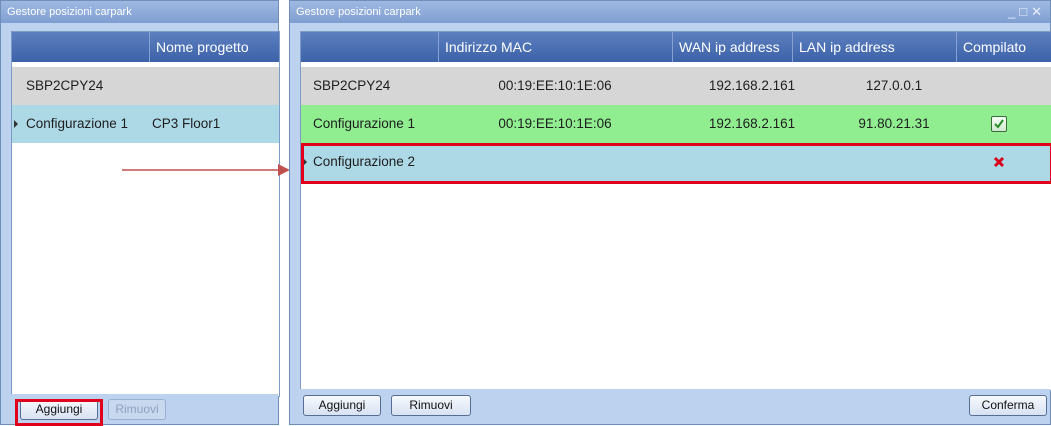 The height and width of the screenshot is (426, 1051). Describe the element at coordinates (670, 406) in the screenshot. I see `right-button-bar: Aggiungi Rimuovi Conferma` at that location.